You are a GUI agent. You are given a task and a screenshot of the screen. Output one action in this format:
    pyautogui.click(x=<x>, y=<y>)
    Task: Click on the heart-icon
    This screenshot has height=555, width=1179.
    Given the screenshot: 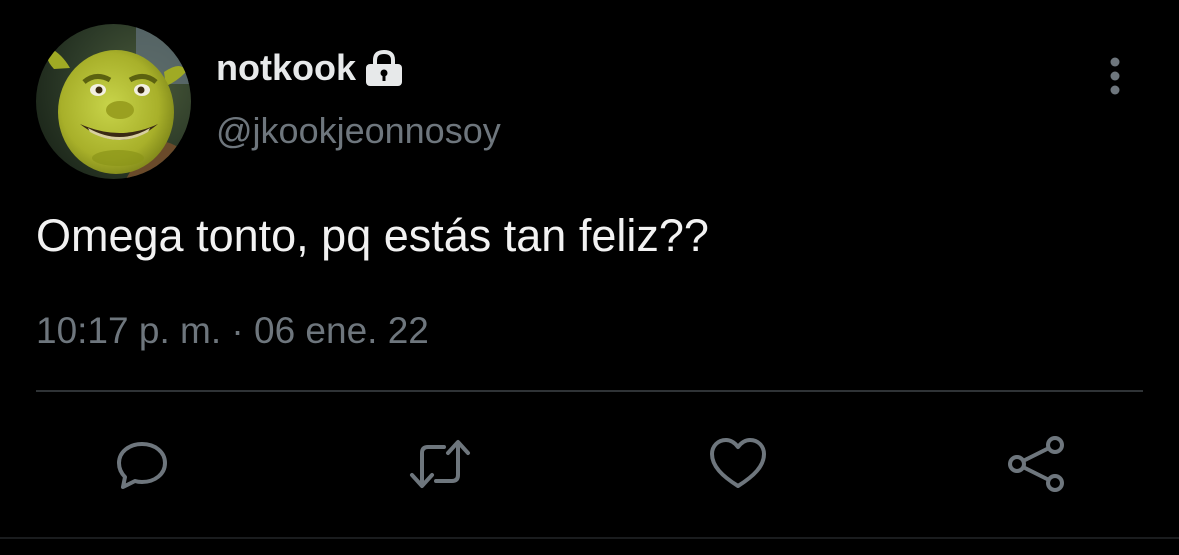 What is the action you would take?
    pyautogui.click(x=738, y=463)
    